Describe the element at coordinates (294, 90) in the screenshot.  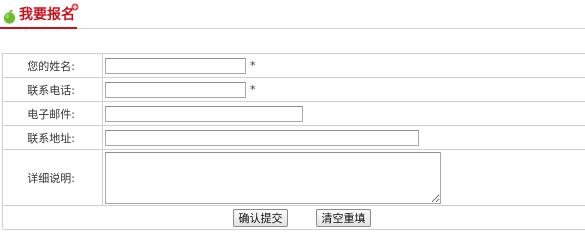
I see `form-row-phone: 联系电话: *` at that location.